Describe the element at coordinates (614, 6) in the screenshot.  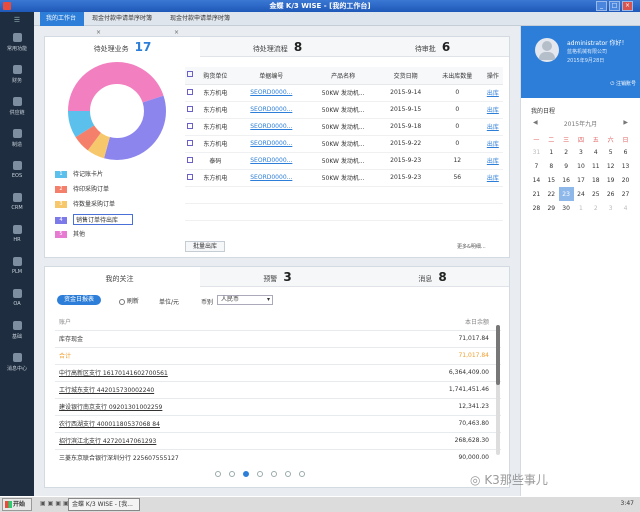
I see `maximize-button: □` at that location.